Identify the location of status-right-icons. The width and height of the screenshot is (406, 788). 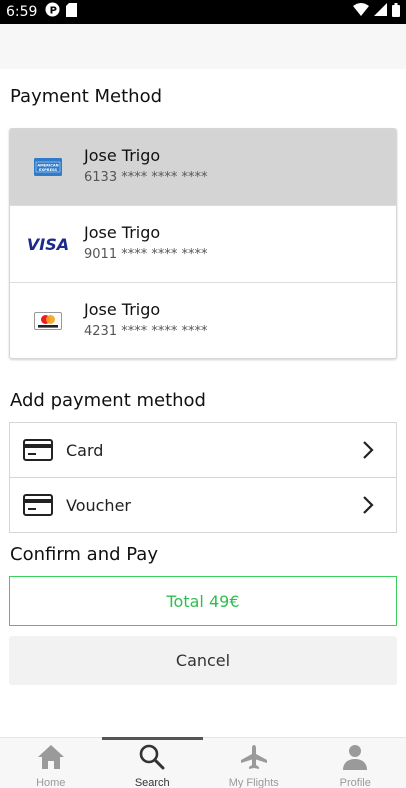
(376, 12).